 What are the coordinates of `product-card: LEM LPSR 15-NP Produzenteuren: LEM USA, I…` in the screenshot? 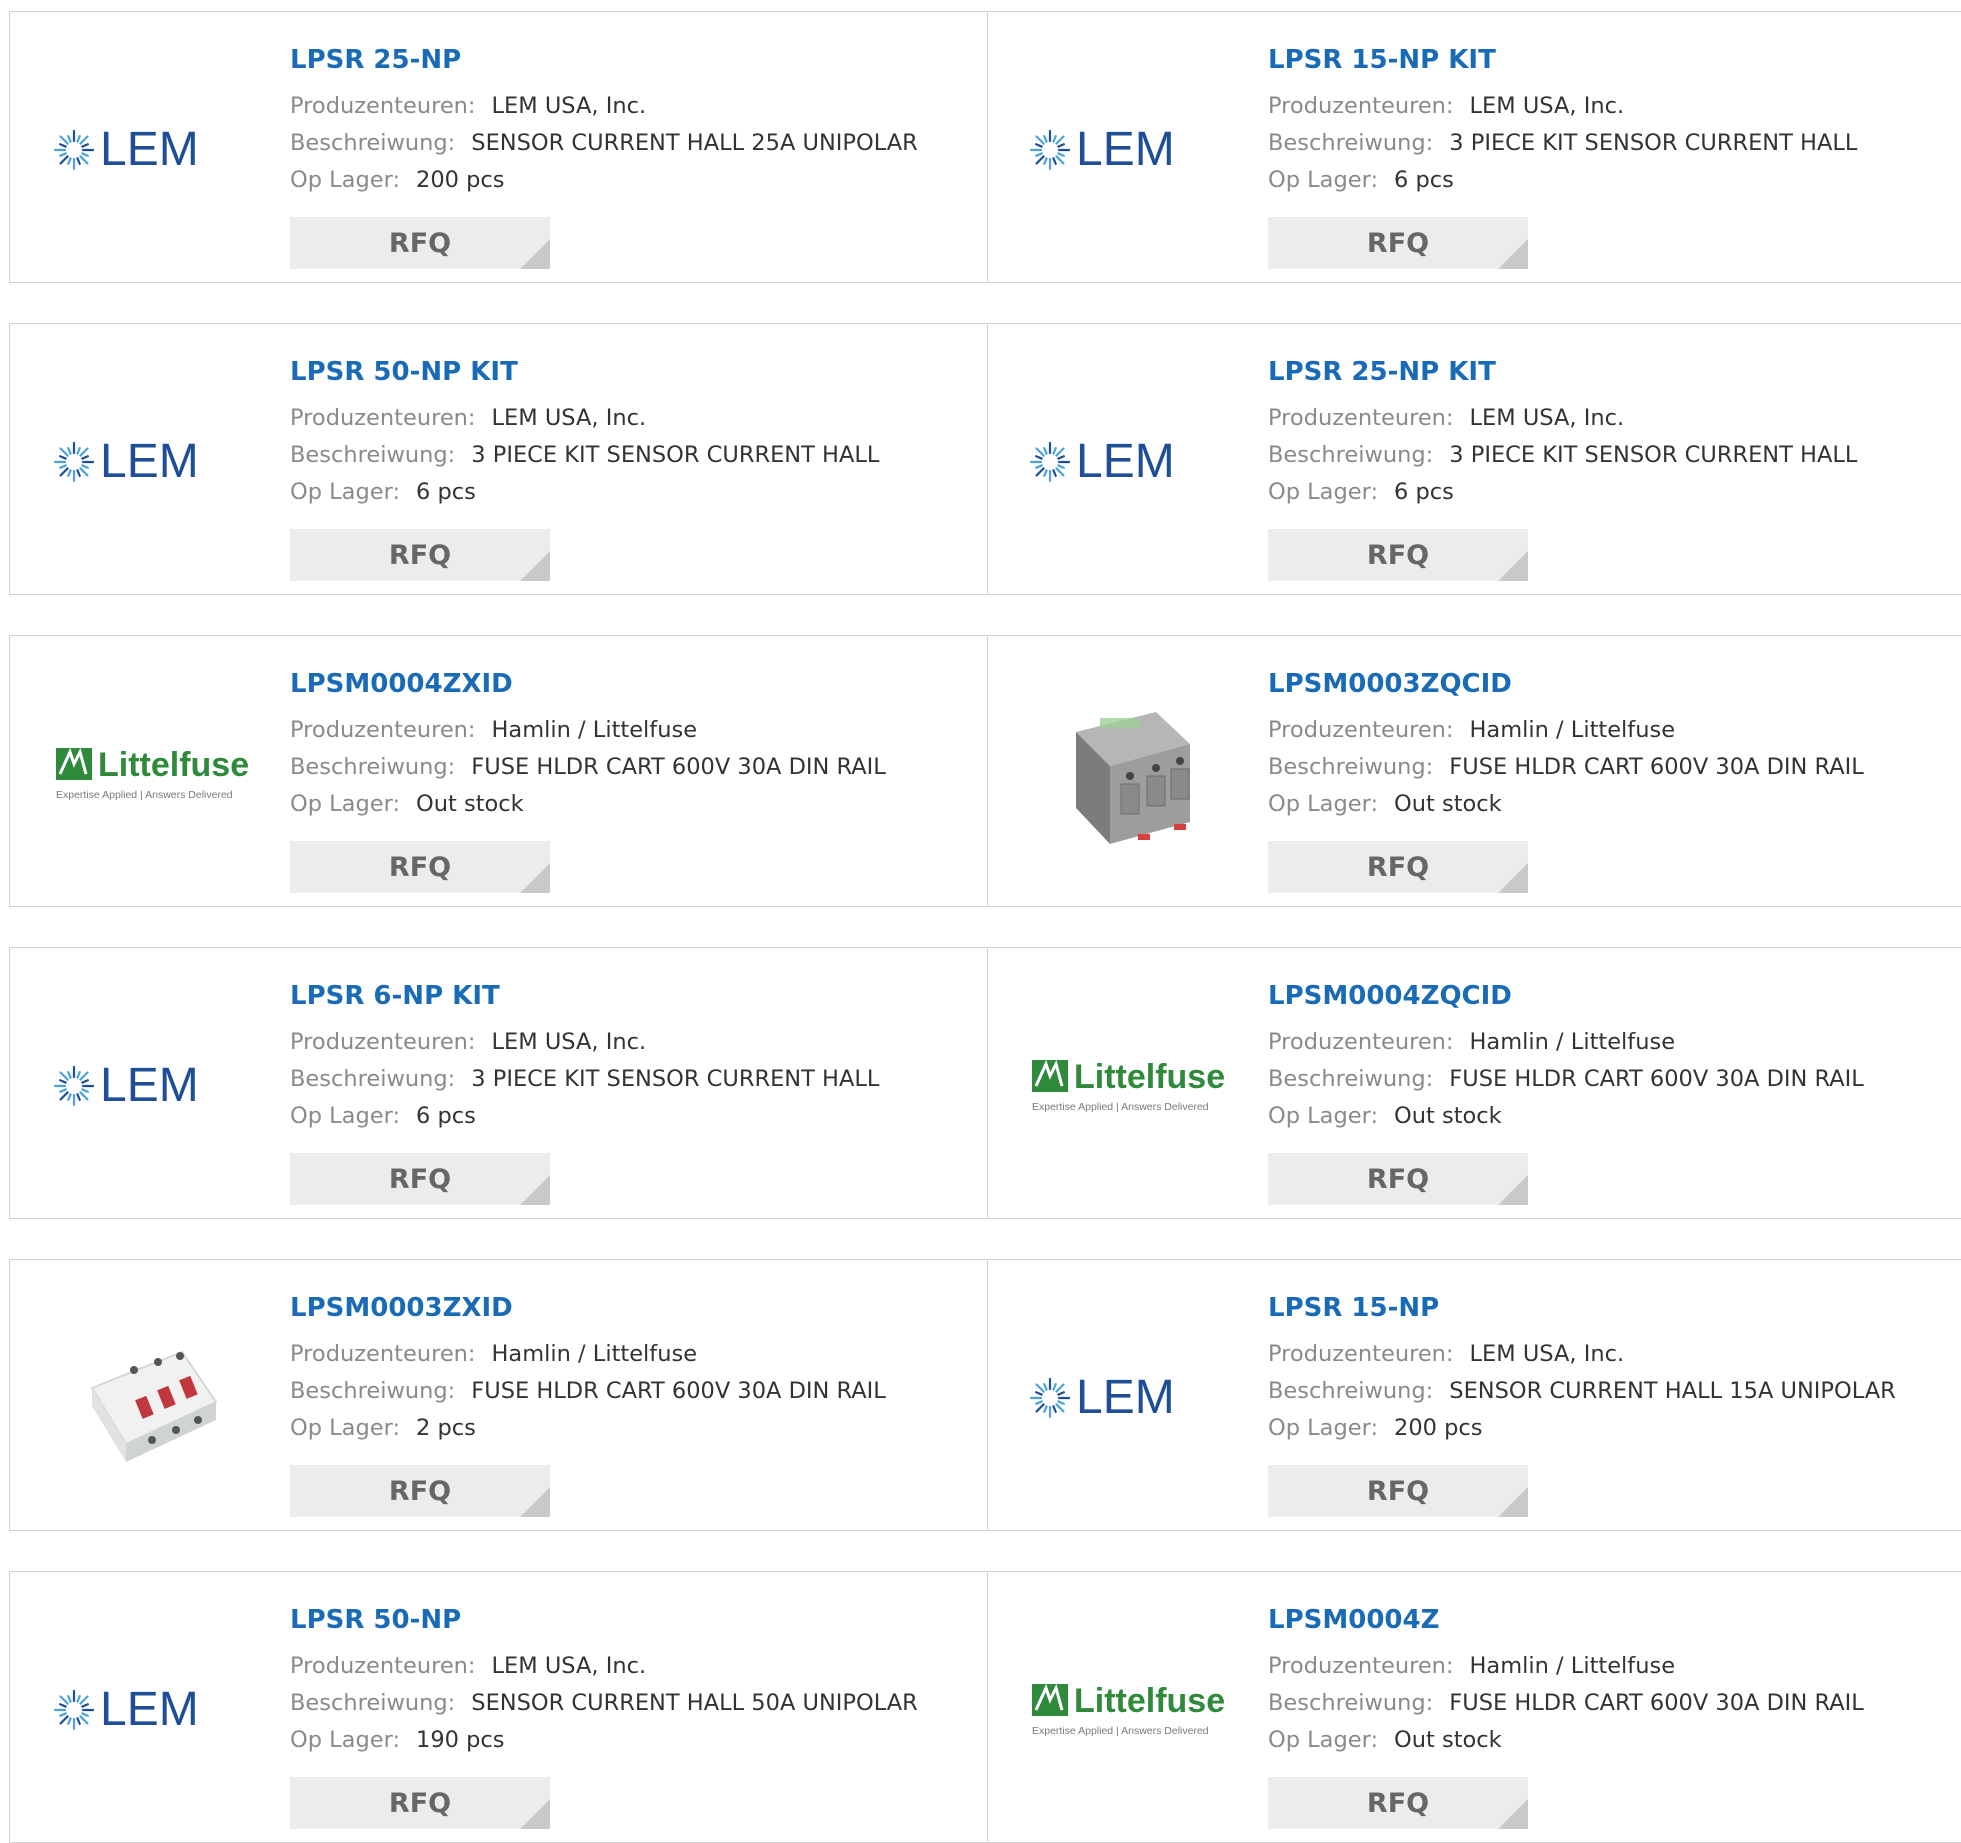 It's located at (1474, 1395).